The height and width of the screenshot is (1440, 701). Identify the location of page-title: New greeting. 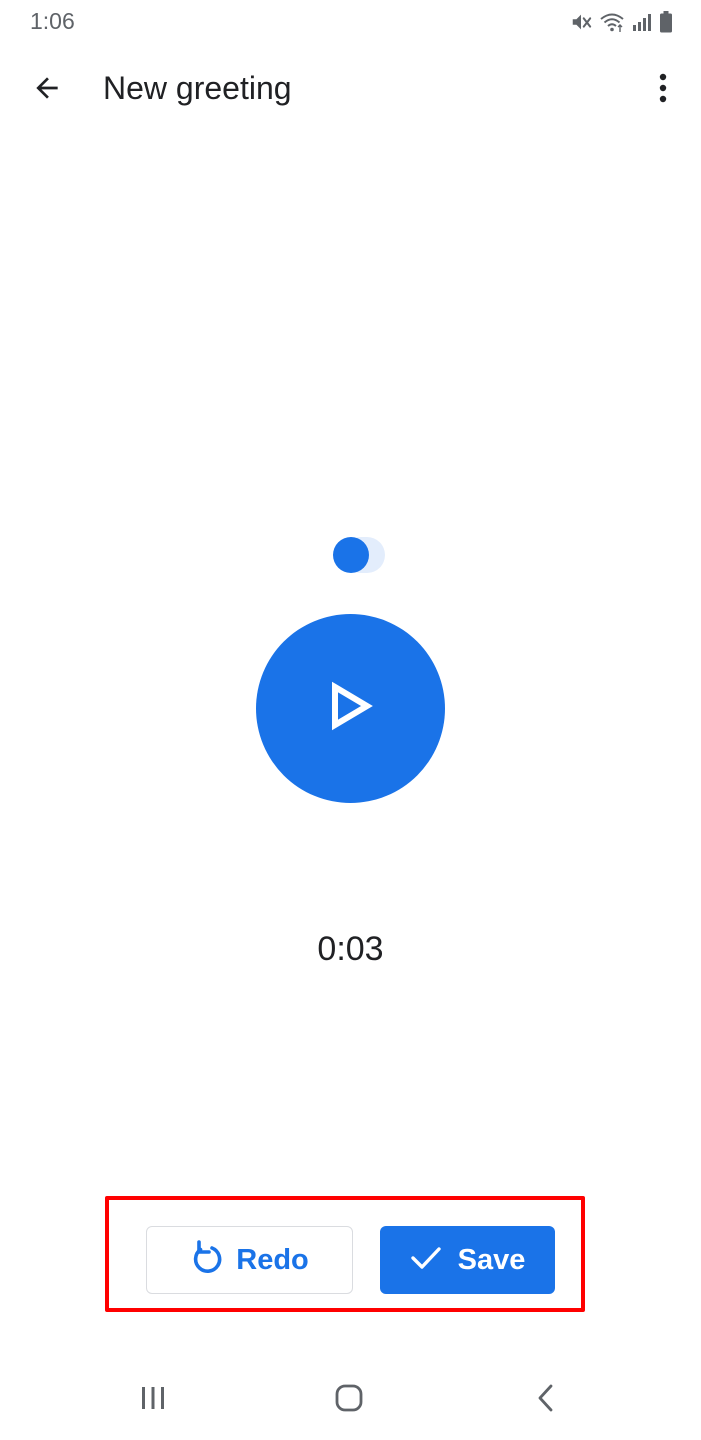
(197, 88).